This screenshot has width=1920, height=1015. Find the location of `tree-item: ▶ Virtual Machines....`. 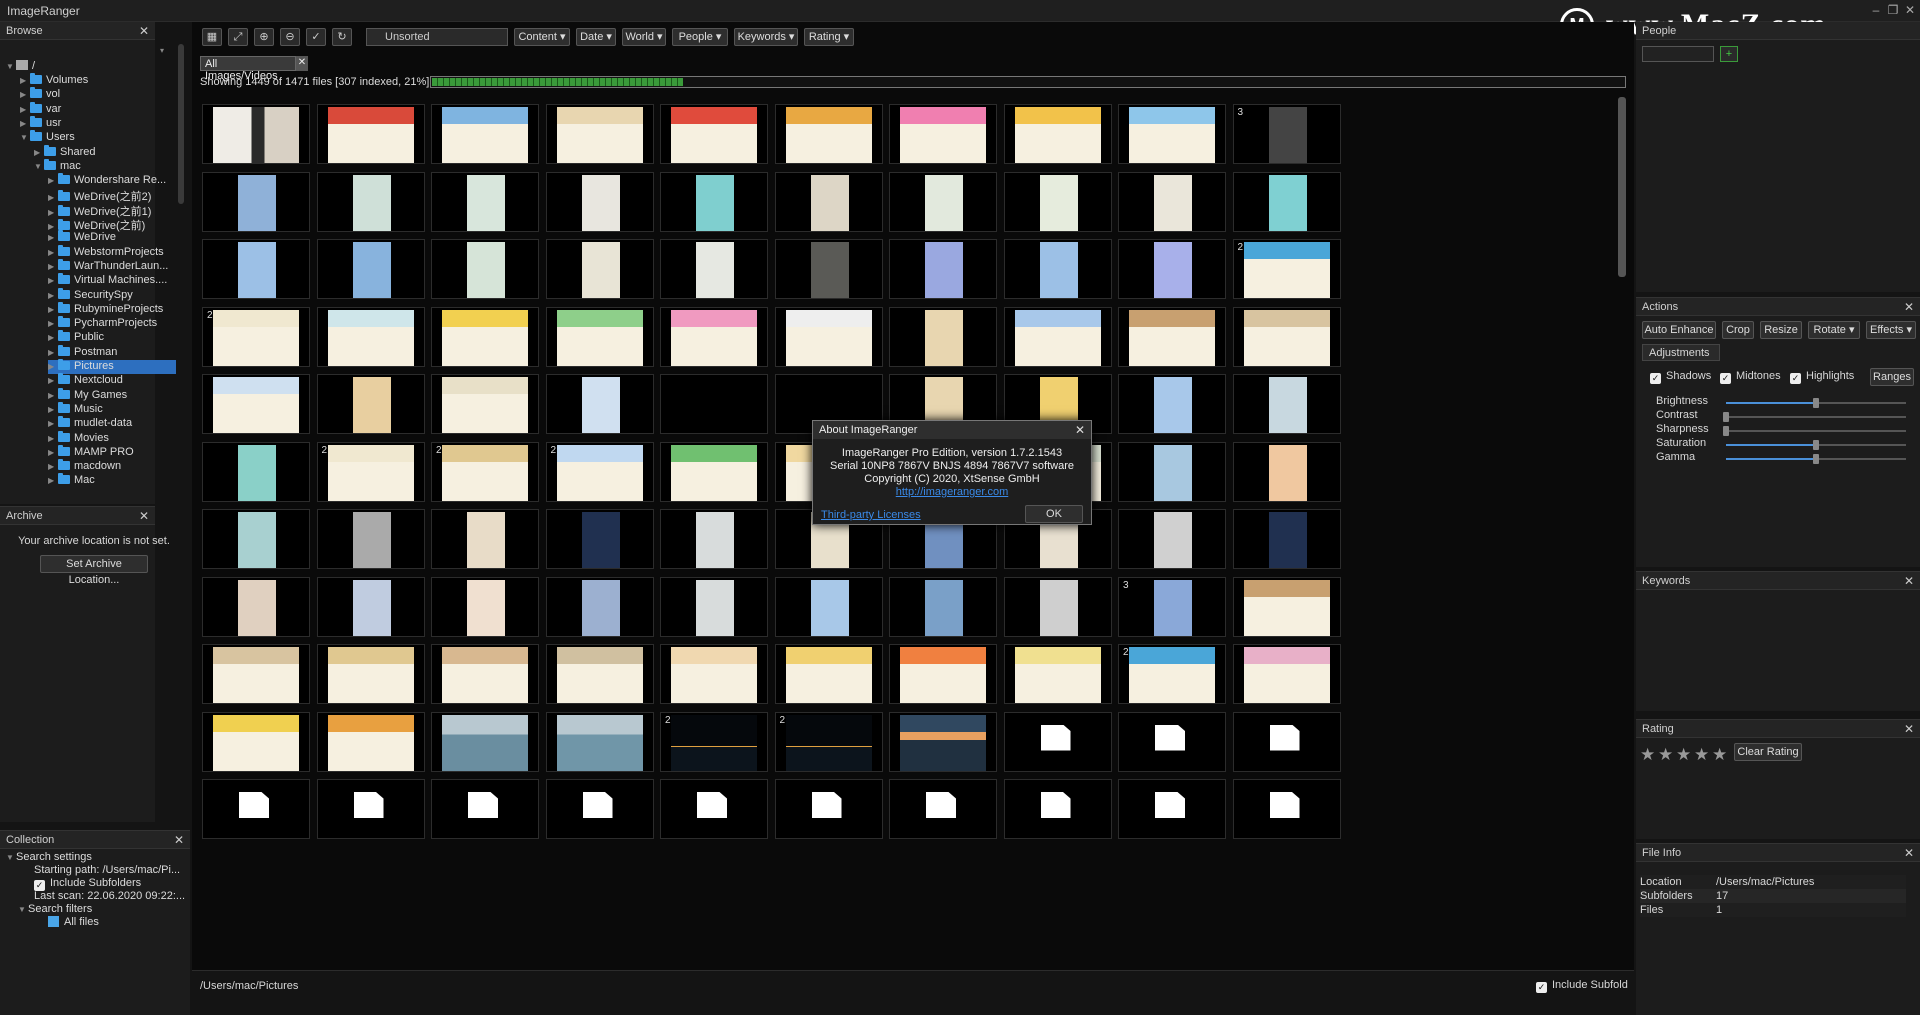

tree-item: ▶ Virtual Machines.... is located at coordinates (107, 280).